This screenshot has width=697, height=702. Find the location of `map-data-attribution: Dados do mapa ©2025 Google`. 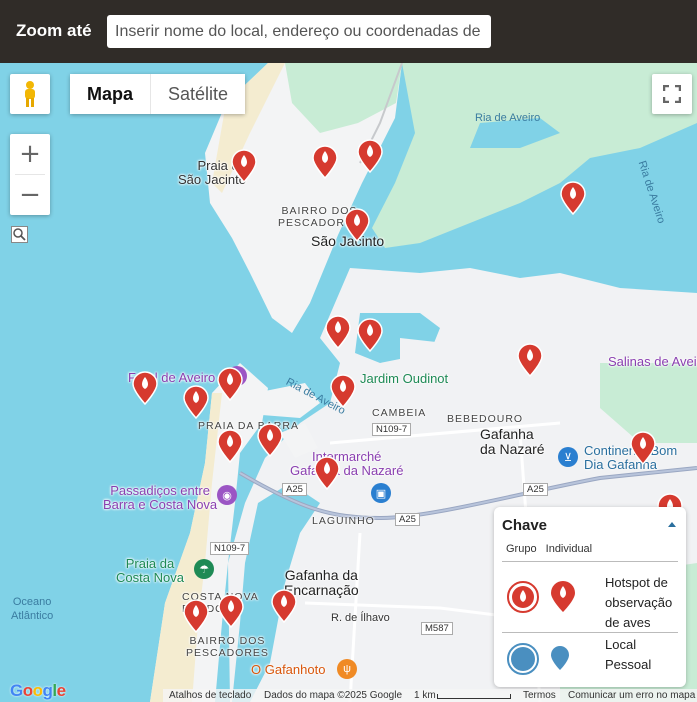

map-data-attribution: Dados do mapa ©2025 Google is located at coordinates (333, 695).